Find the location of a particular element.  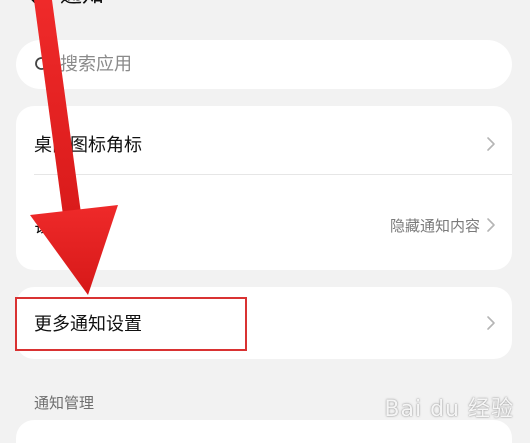

search-input is located at coordinates (260, 64).